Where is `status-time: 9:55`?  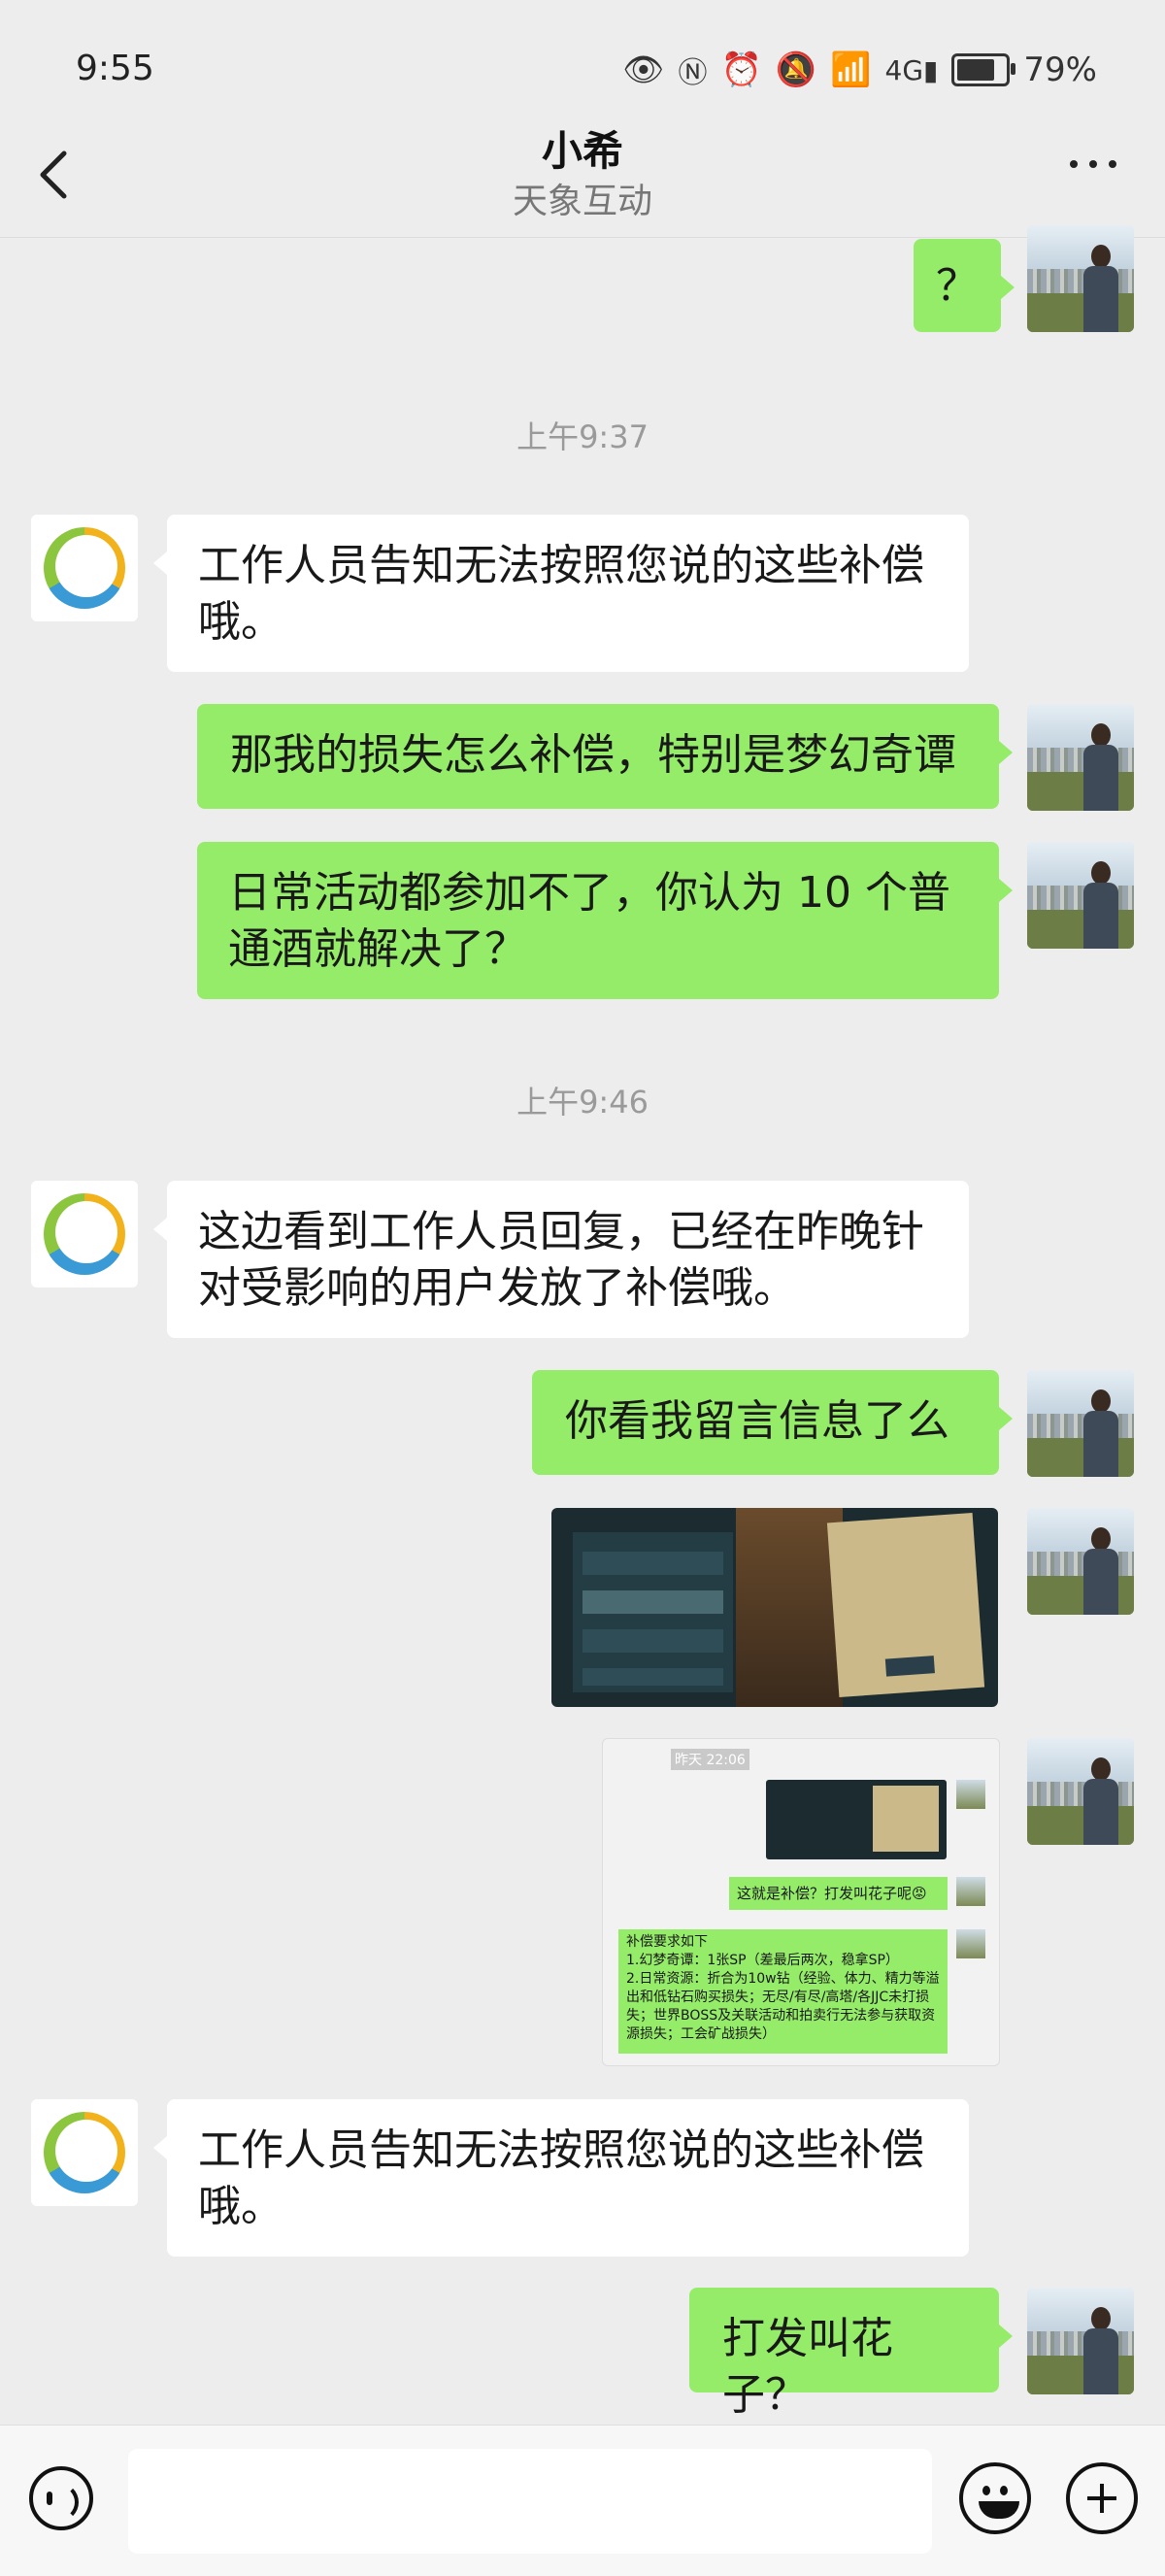 status-time: 9:55 is located at coordinates (115, 69).